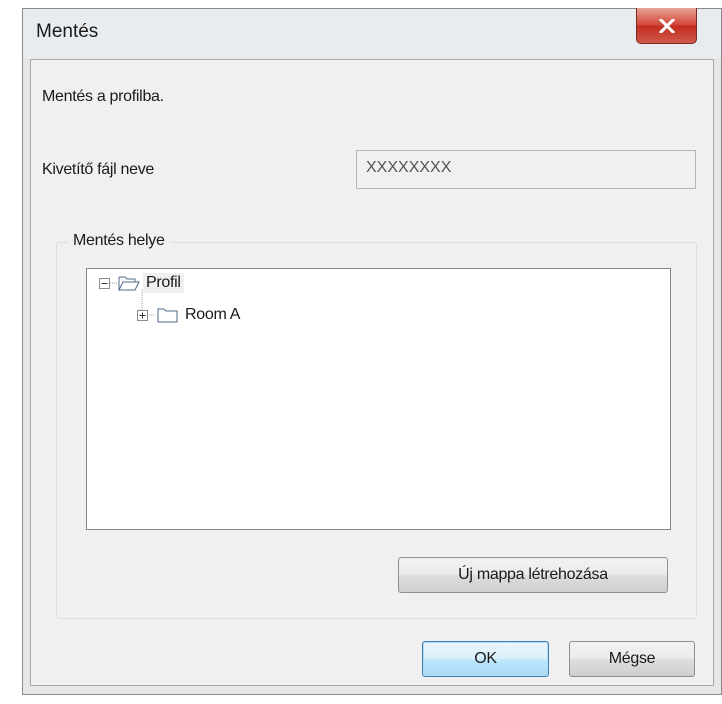 Image resolution: width=722 pixels, height=704 pixels. I want to click on folder-icon, so click(167, 315).